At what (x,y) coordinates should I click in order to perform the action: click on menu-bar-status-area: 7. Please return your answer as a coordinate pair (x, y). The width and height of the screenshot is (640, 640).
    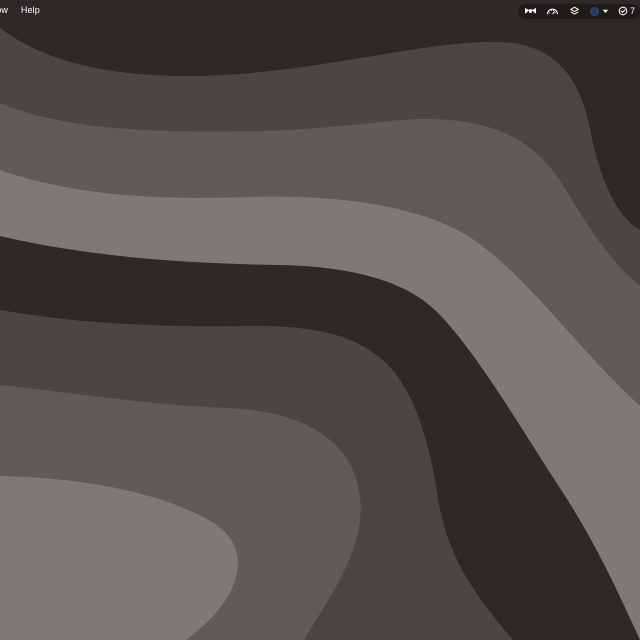
    Looking at the image, I should click on (578, 11).